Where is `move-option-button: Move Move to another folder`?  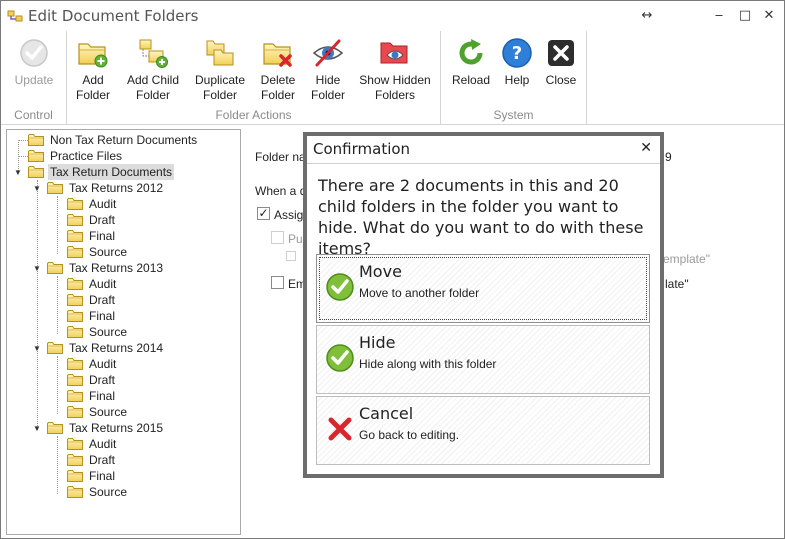 move-option-button: Move Move to another folder is located at coordinates (483, 288).